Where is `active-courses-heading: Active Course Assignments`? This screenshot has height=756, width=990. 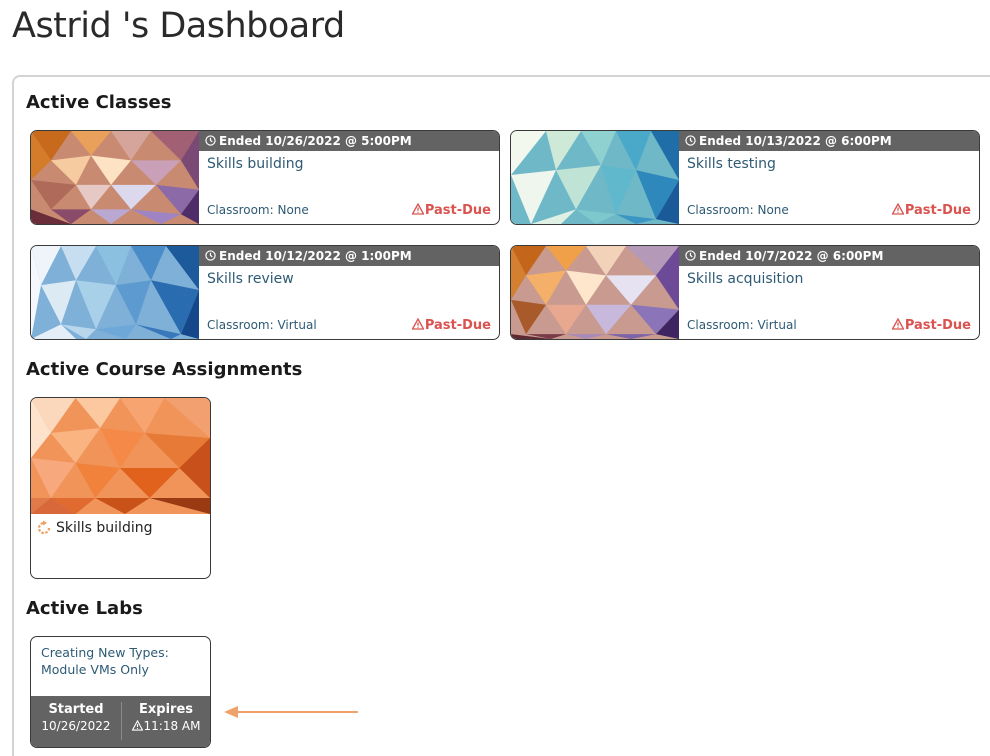 active-courses-heading: Active Course Assignments is located at coordinates (164, 369).